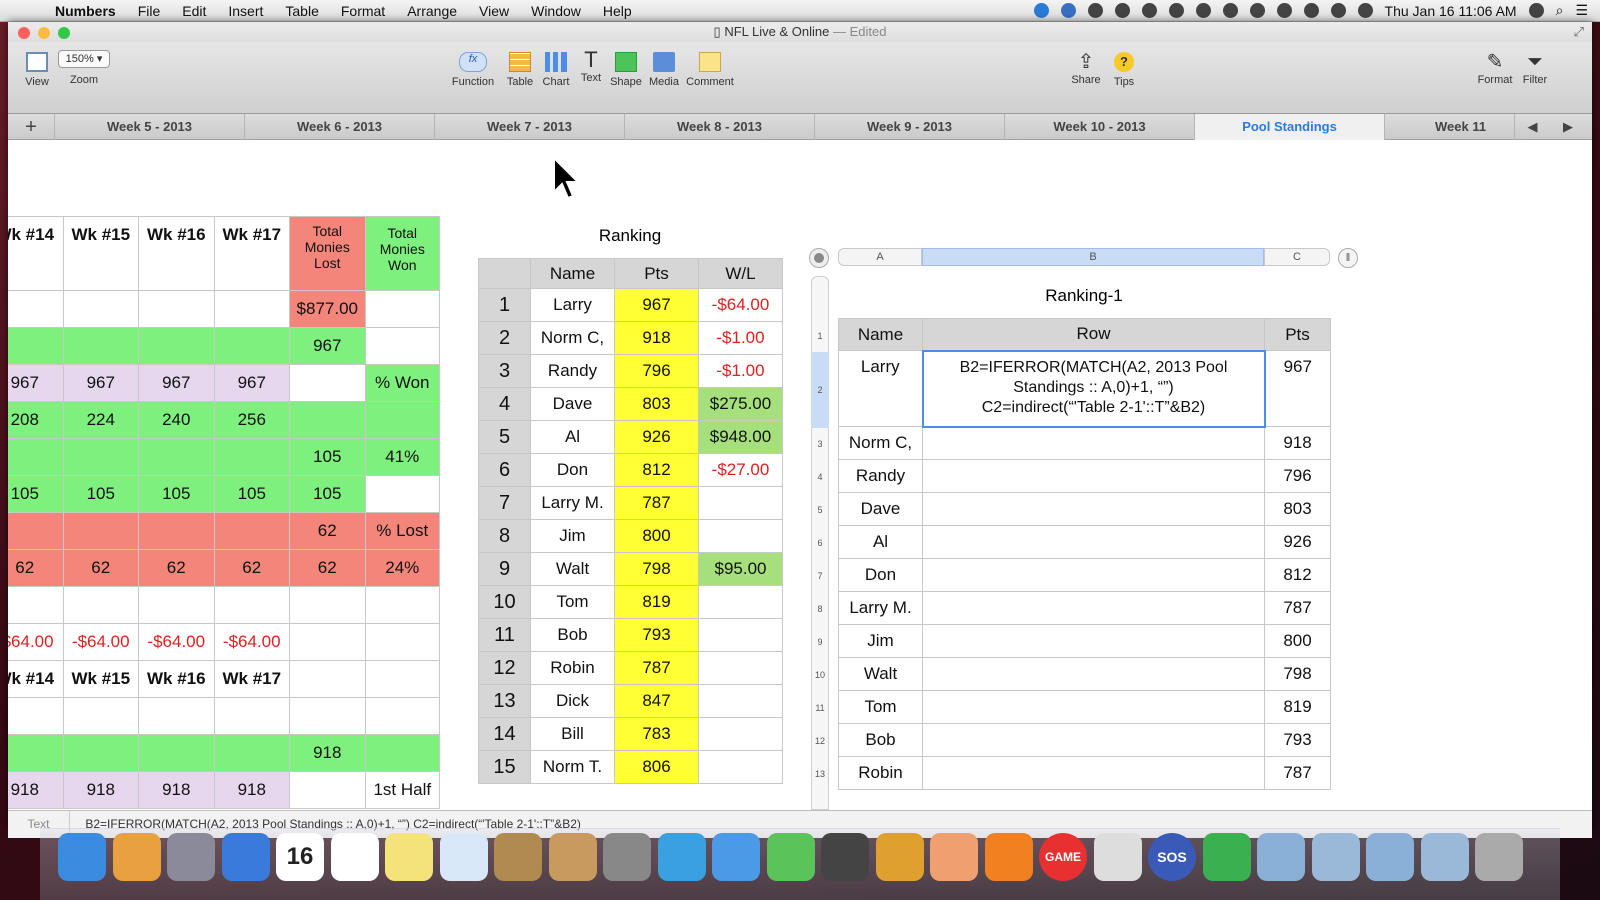  Describe the element at coordinates (402, 790) in the screenshot. I see `totals-cell: 1st Half` at that location.